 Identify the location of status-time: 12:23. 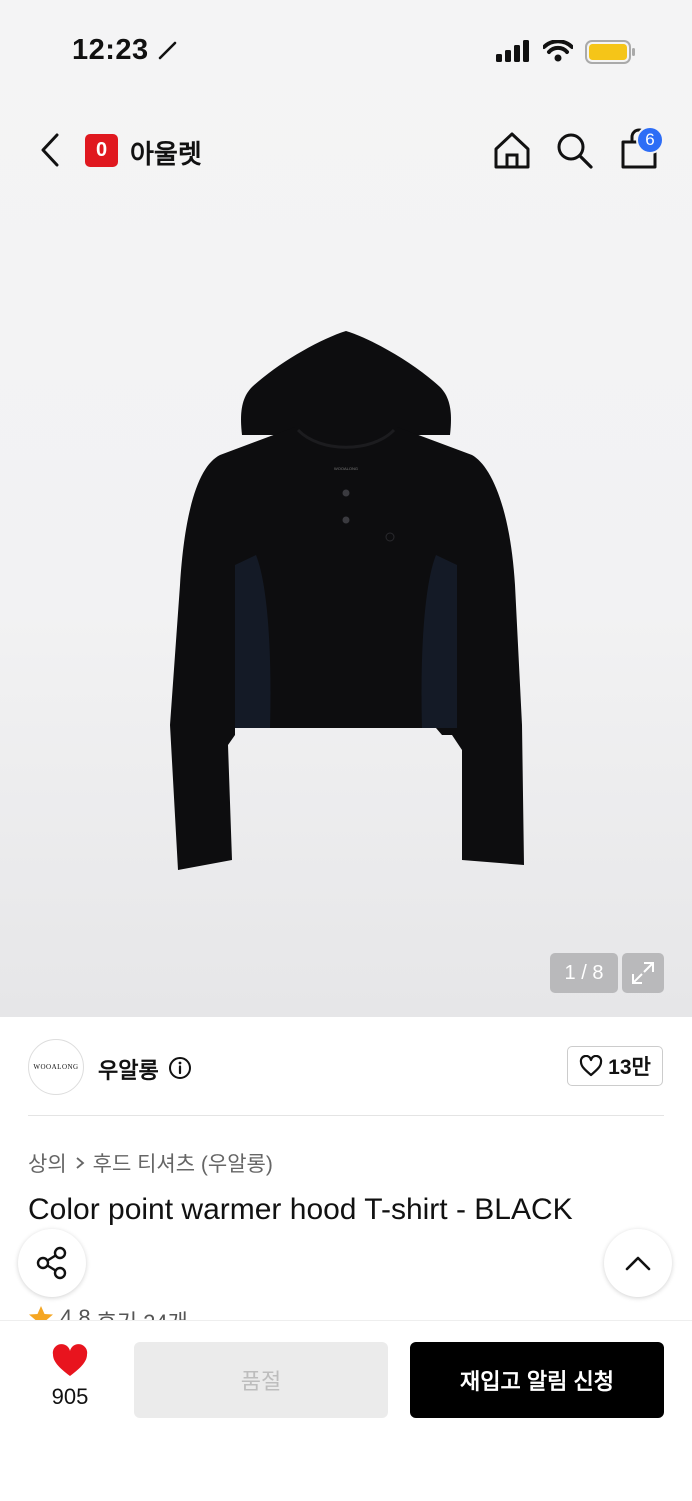
(110, 50).